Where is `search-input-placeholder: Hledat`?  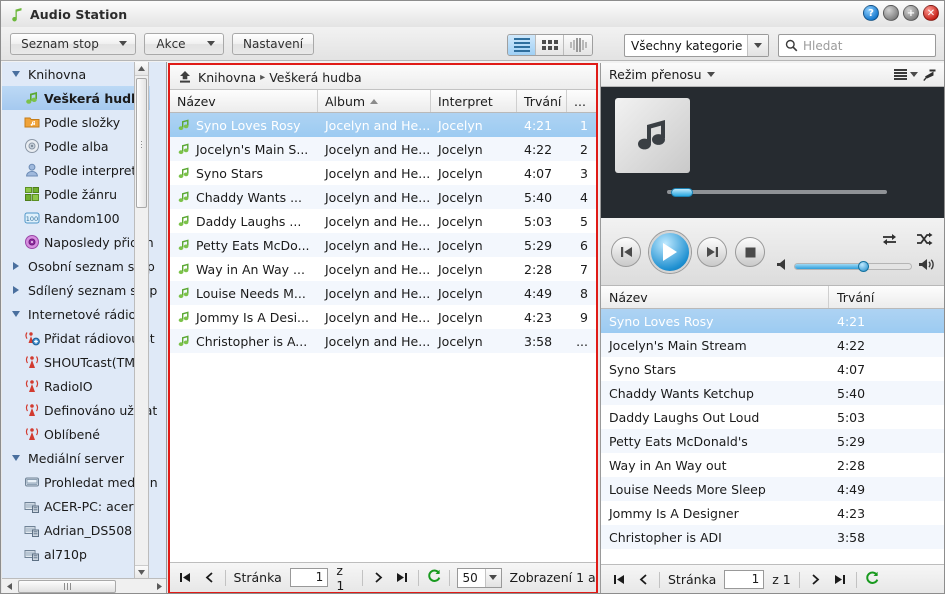 search-input-placeholder: Hledat is located at coordinates (822, 46).